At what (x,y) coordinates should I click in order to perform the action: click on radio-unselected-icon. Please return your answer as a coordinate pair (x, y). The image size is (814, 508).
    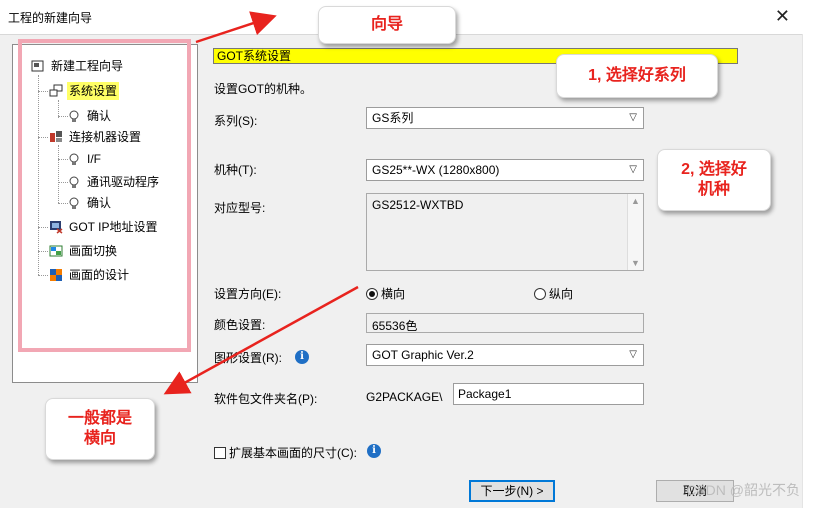
    Looking at the image, I should click on (540, 293).